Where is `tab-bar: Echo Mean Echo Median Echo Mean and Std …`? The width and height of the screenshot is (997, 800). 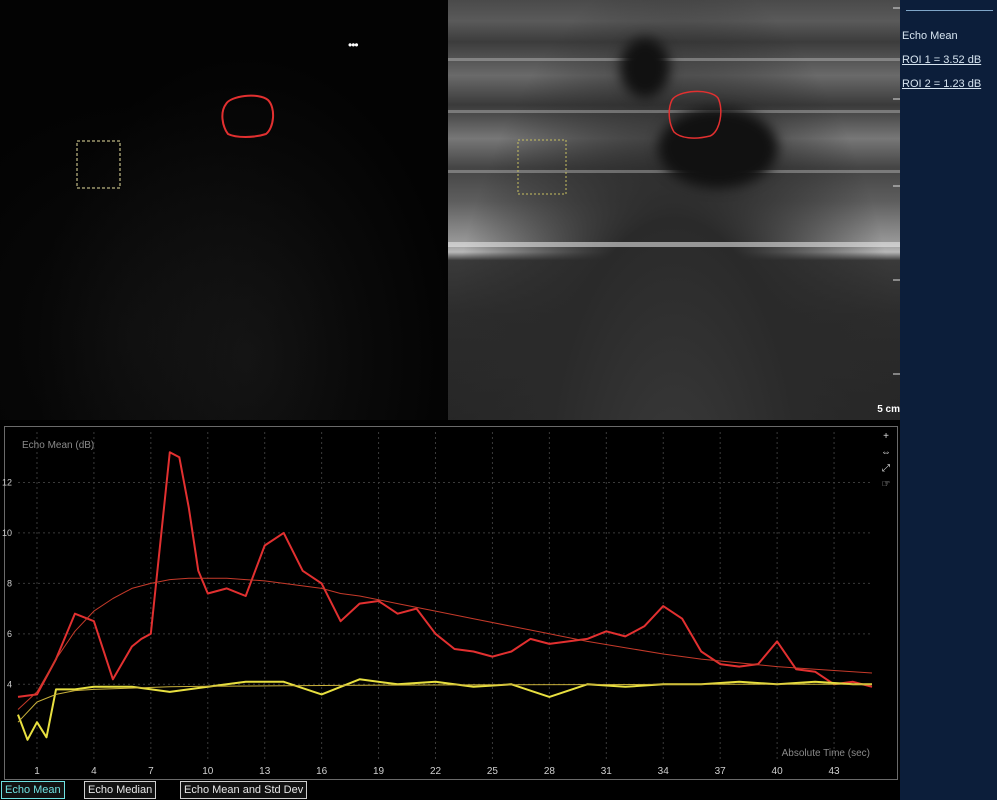 tab-bar: Echo Mean Echo Median Echo Mean and Std … is located at coordinates (450, 790).